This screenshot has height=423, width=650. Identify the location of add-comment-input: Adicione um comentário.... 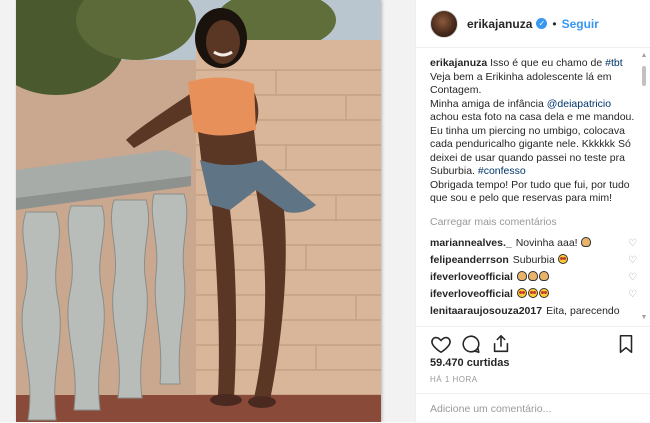
(533, 408).